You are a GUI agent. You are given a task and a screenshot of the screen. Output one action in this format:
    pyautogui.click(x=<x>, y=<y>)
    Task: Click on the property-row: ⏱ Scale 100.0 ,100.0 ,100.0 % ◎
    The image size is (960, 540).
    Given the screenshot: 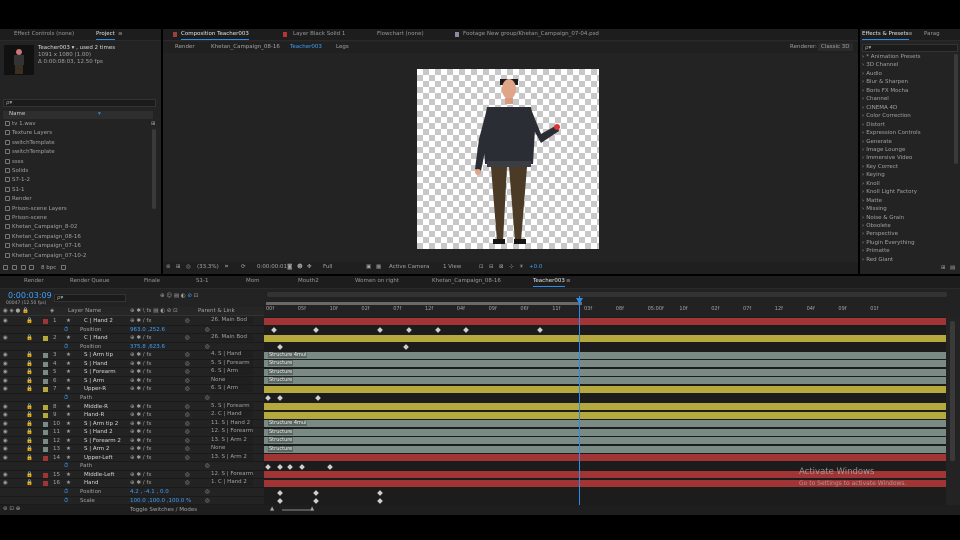 What is the action you would take?
    pyautogui.click(x=132, y=501)
    